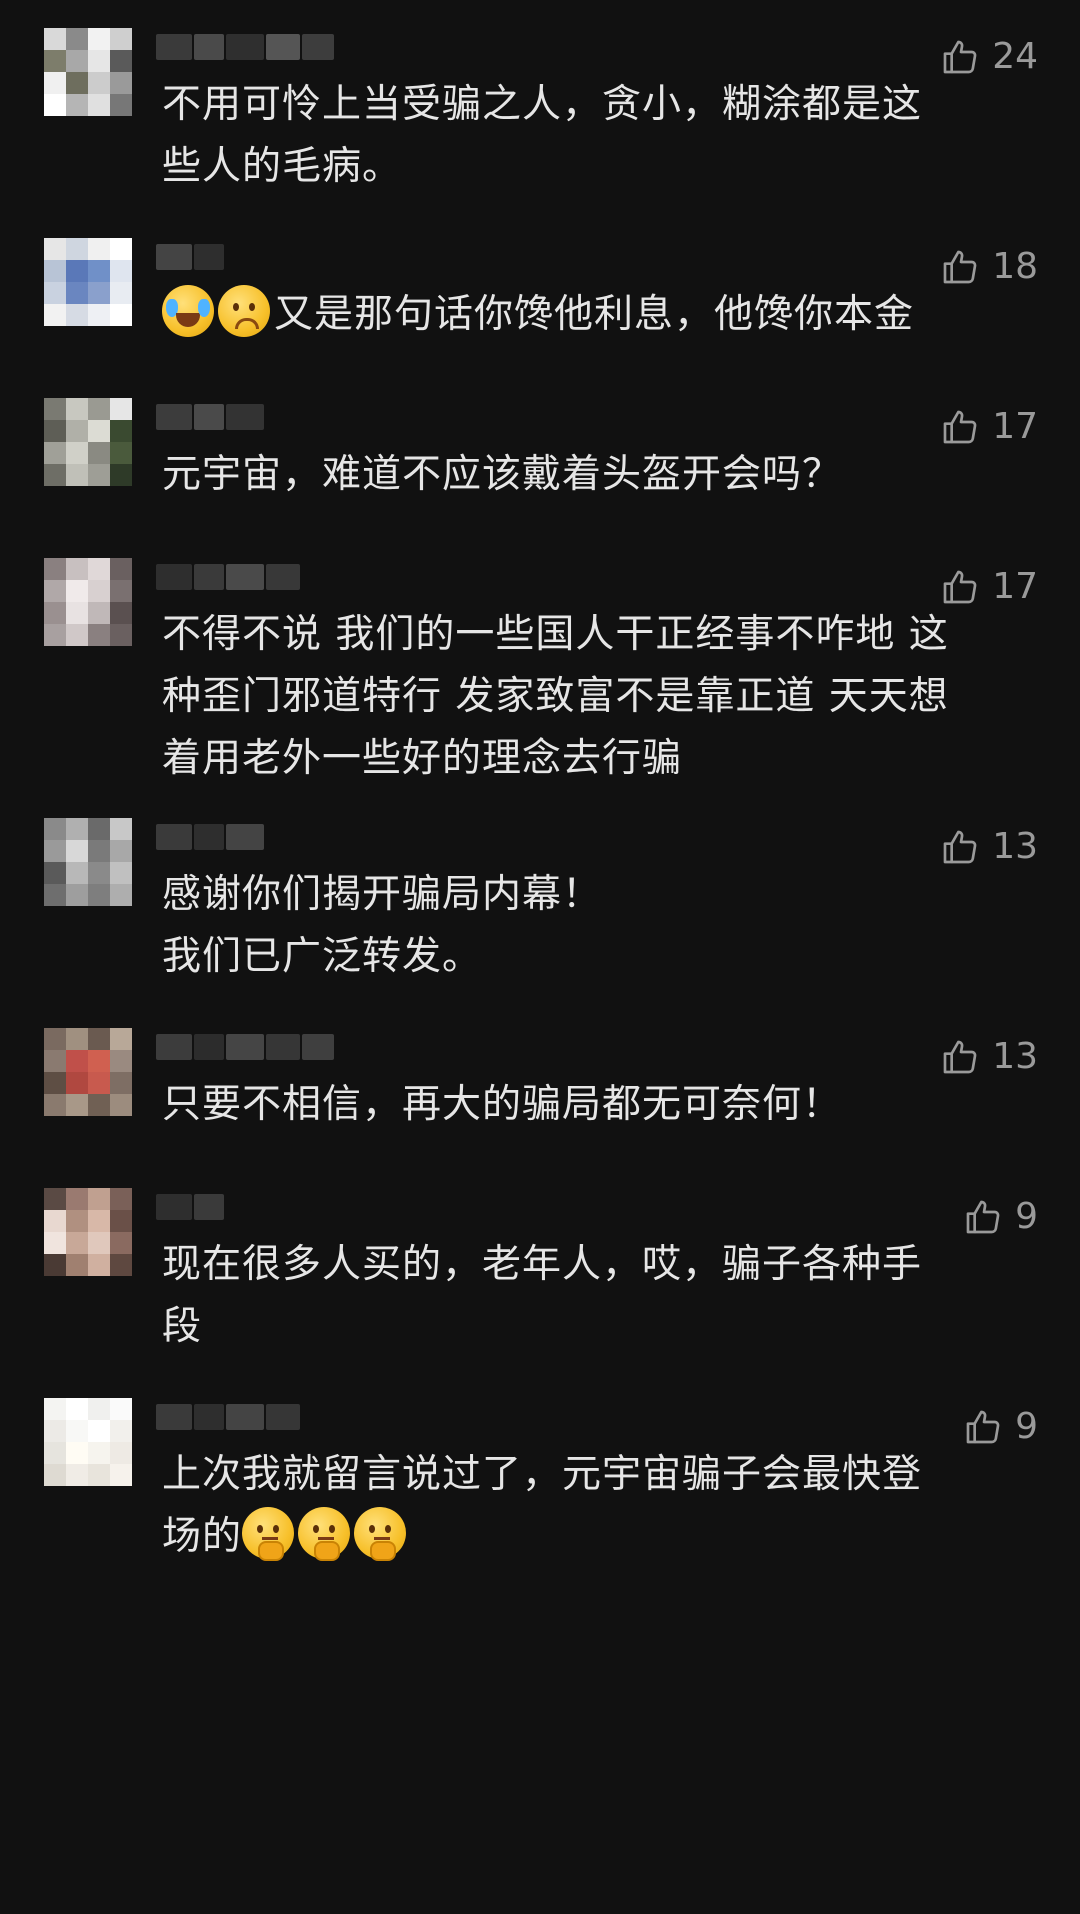 The image size is (1080, 1914). Describe the element at coordinates (1015, 56) in the screenshot. I see `like-count: 24` at that location.